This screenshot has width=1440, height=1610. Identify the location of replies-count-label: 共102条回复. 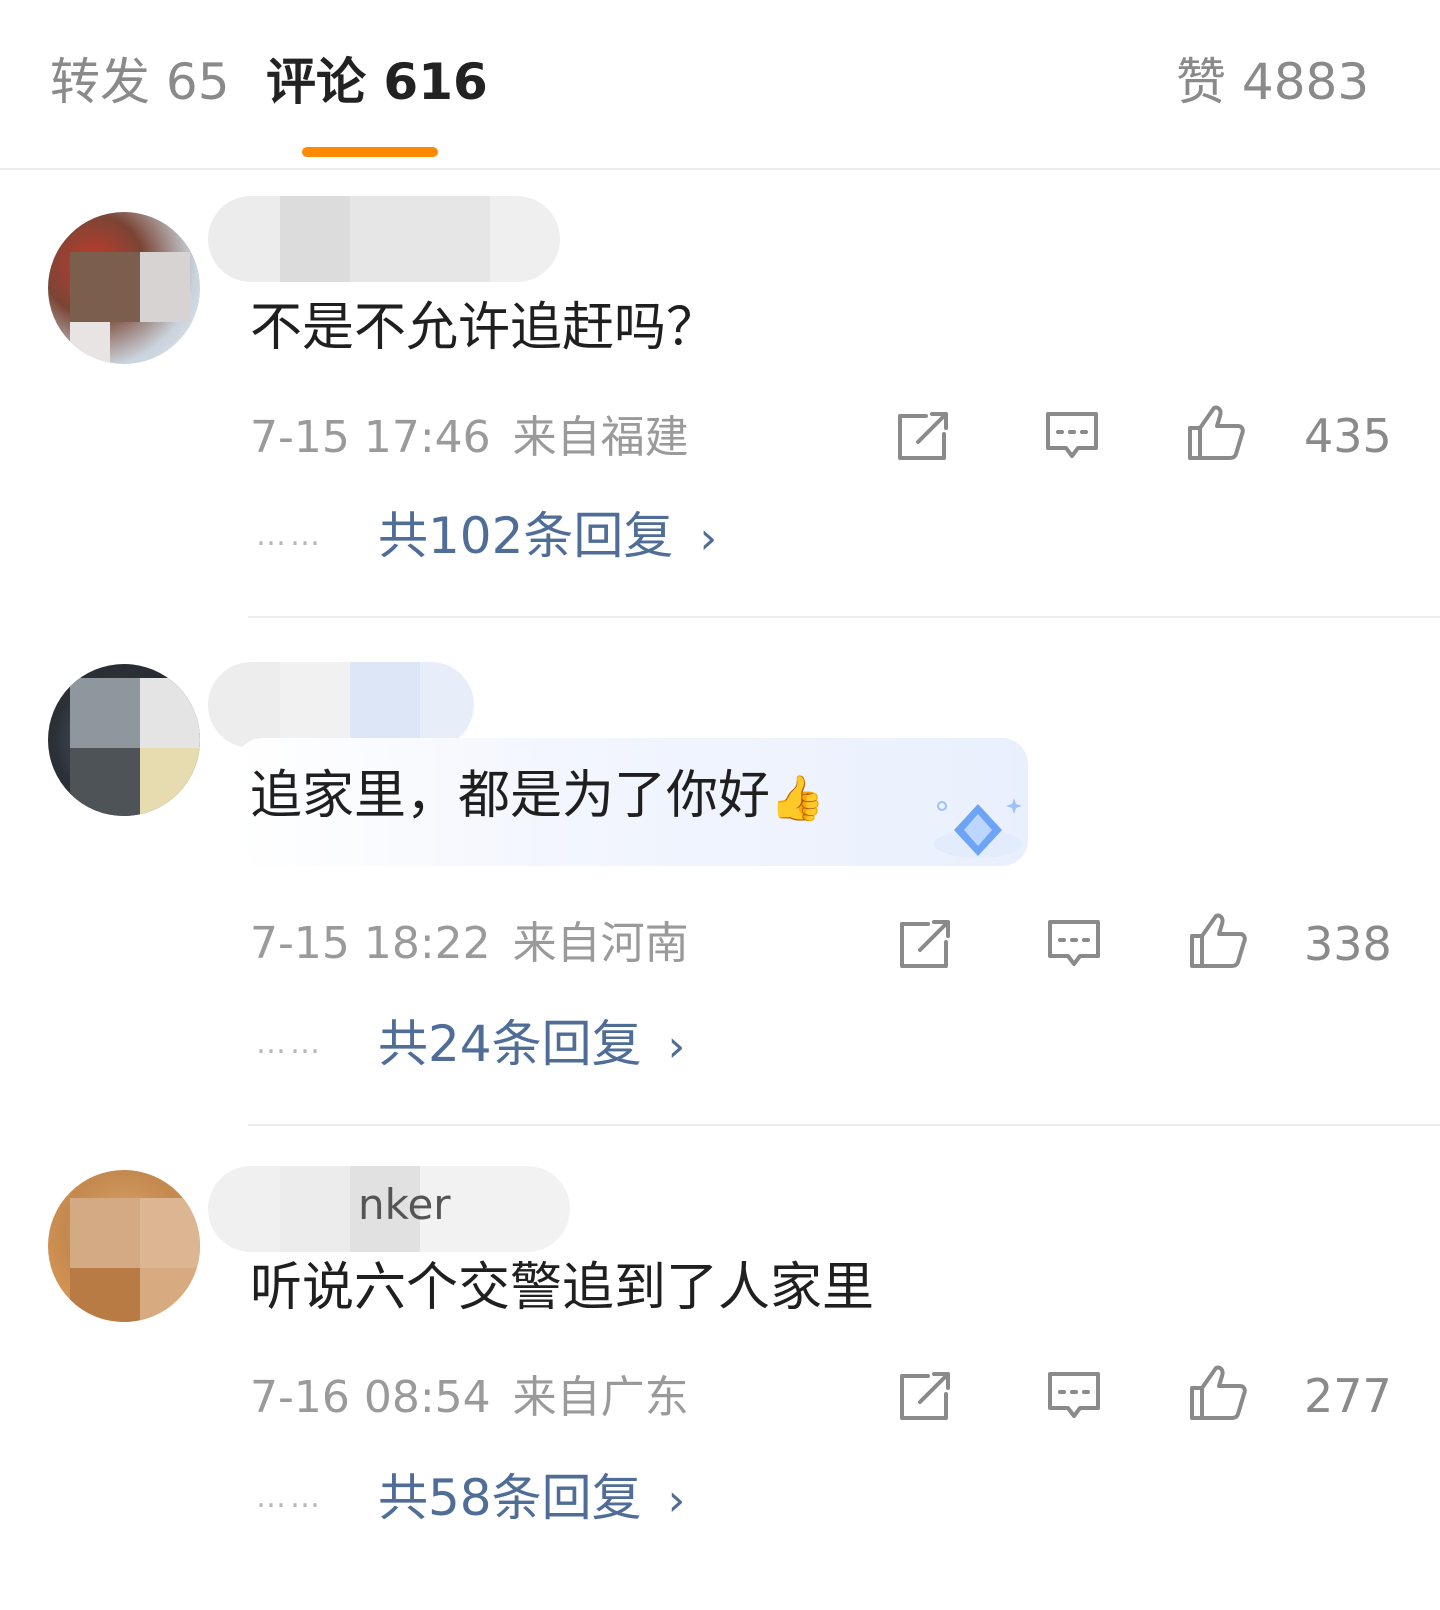
(526, 536).